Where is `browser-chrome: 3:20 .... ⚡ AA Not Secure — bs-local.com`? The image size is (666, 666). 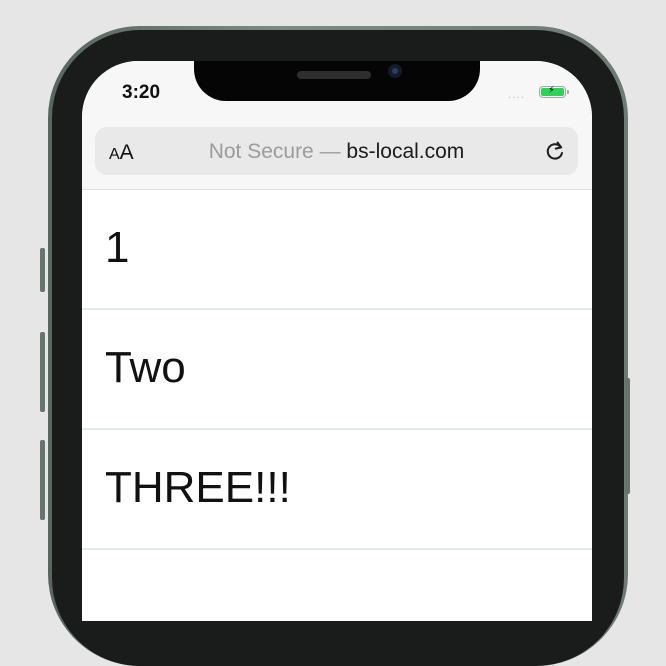 browser-chrome: 3:20 .... ⚡ AA Not Secure — bs-local.com is located at coordinates (337, 125).